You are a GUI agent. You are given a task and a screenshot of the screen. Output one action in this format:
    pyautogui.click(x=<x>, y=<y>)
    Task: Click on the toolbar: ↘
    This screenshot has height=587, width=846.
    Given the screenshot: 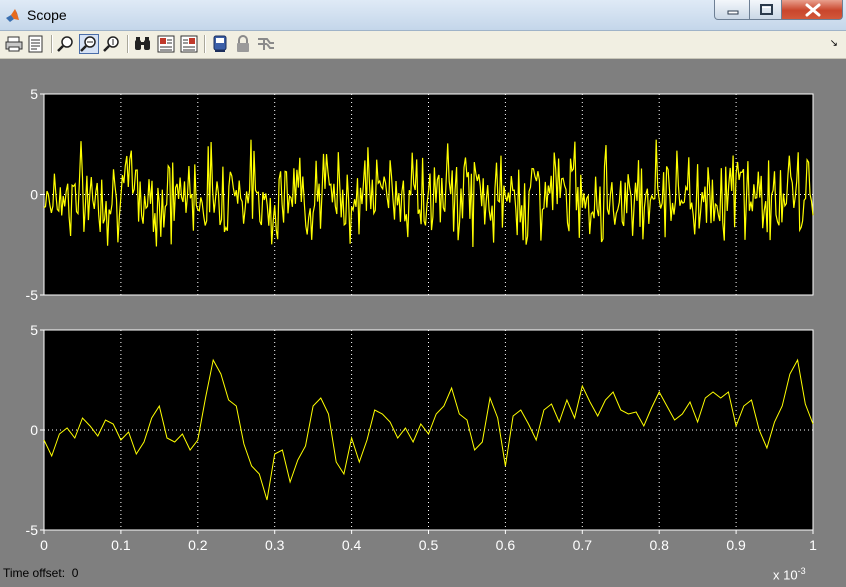 What is the action you would take?
    pyautogui.click(x=423, y=45)
    